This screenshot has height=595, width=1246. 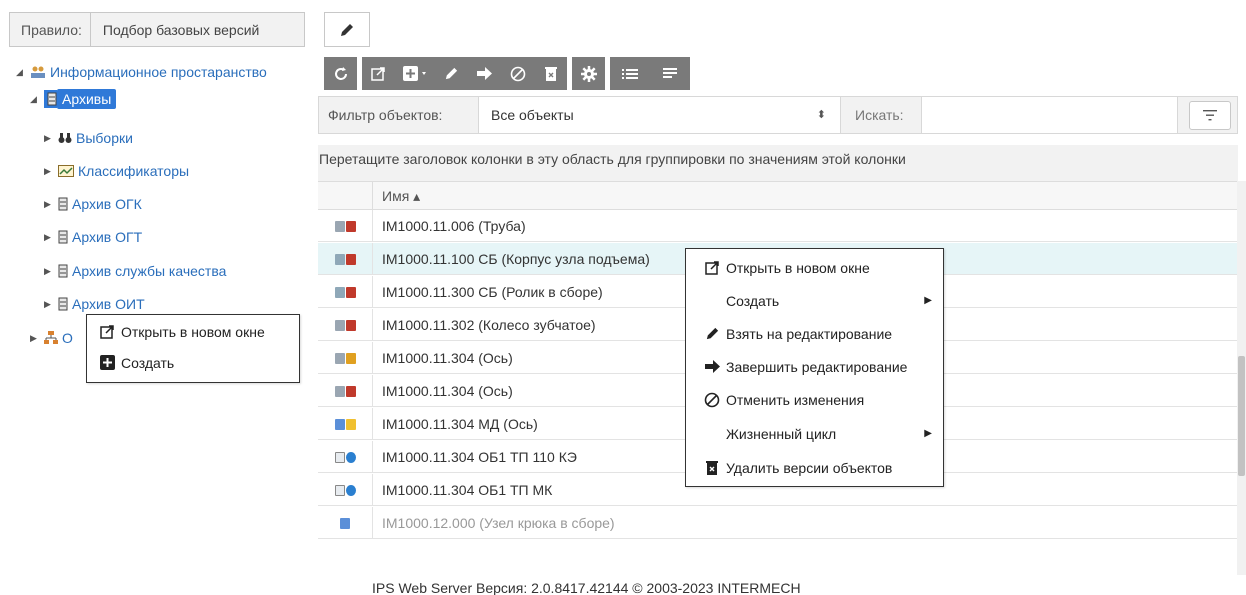 I want to click on toolbar, so click(x=509, y=73).